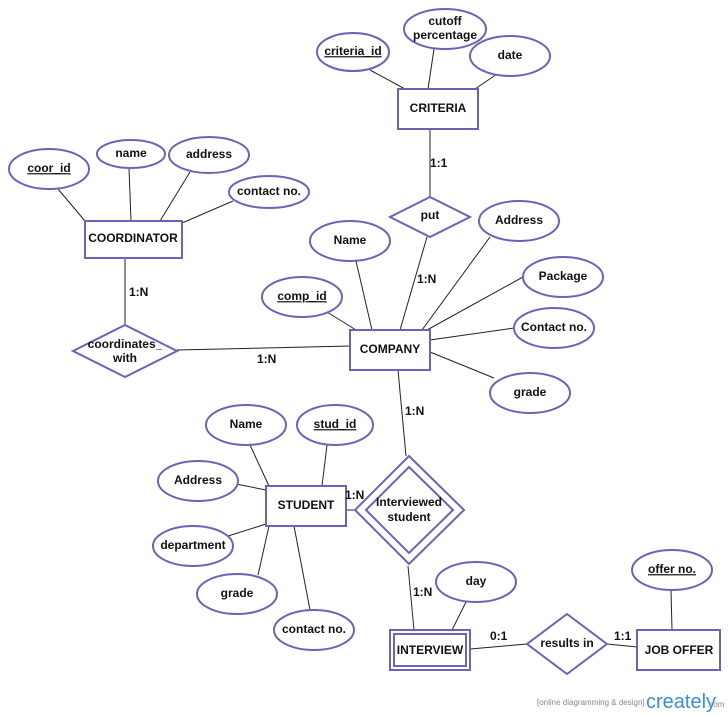 The width and height of the screenshot is (728, 715). Describe the element at coordinates (681, 702) in the screenshot. I see `footer-brand: creately` at that location.